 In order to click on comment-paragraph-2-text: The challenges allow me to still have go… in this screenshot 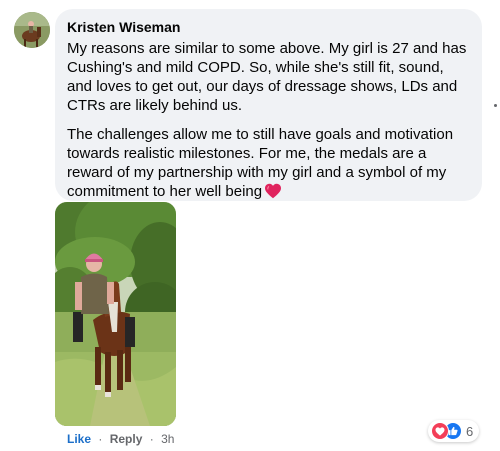, I will do `click(260, 163)`.